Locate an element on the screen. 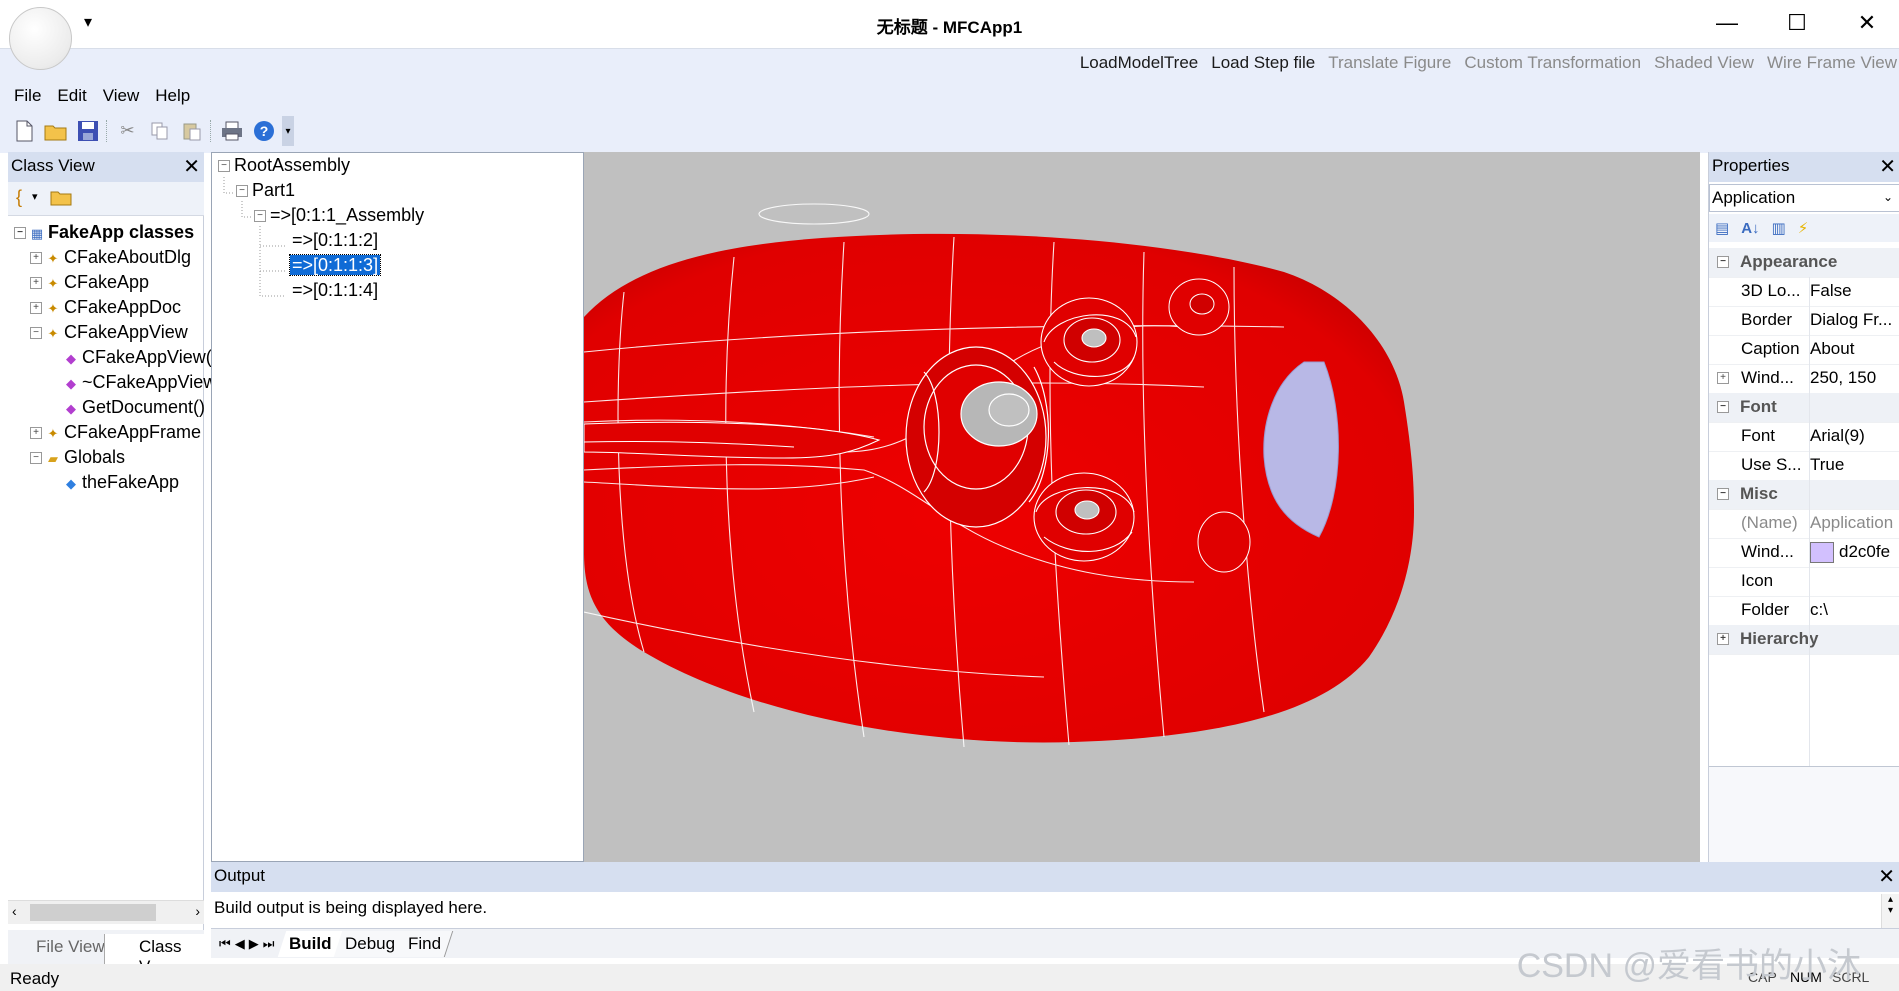  category-font: − Font is located at coordinates (1804, 408).